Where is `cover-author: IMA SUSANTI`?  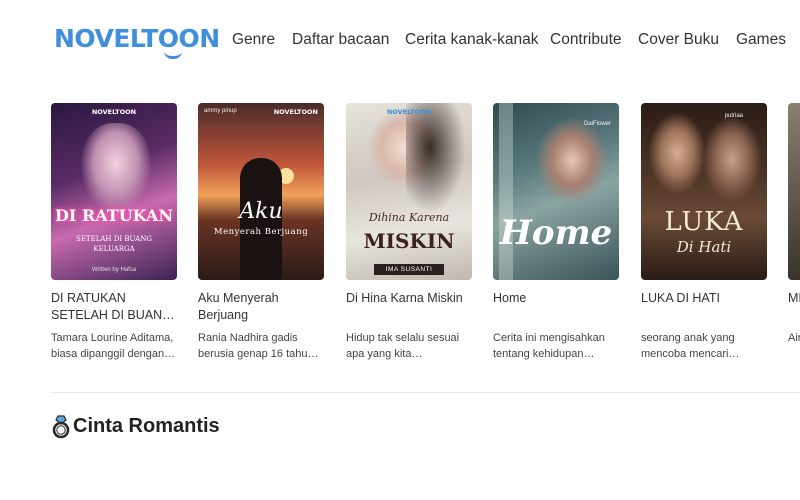 cover-author: IMA SUSANTI is located at coordinates (409, 269).